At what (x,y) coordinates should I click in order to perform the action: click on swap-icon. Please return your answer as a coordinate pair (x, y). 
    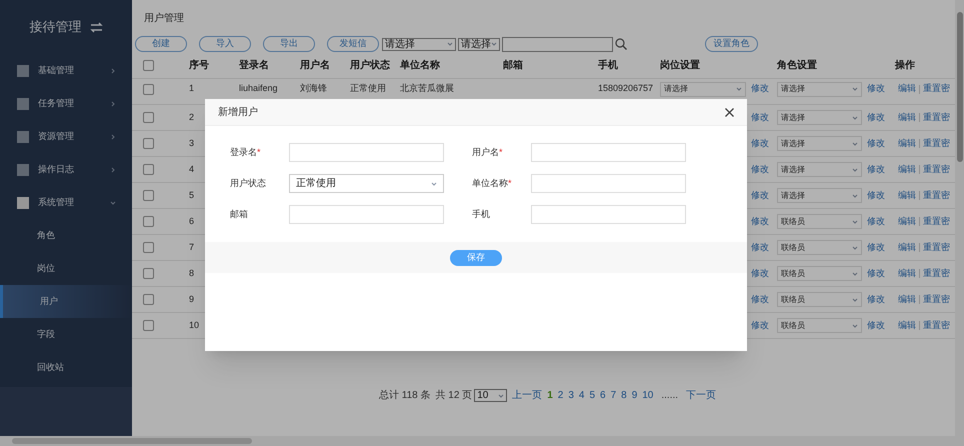
    Looking at the image, I should click on (96, 27).